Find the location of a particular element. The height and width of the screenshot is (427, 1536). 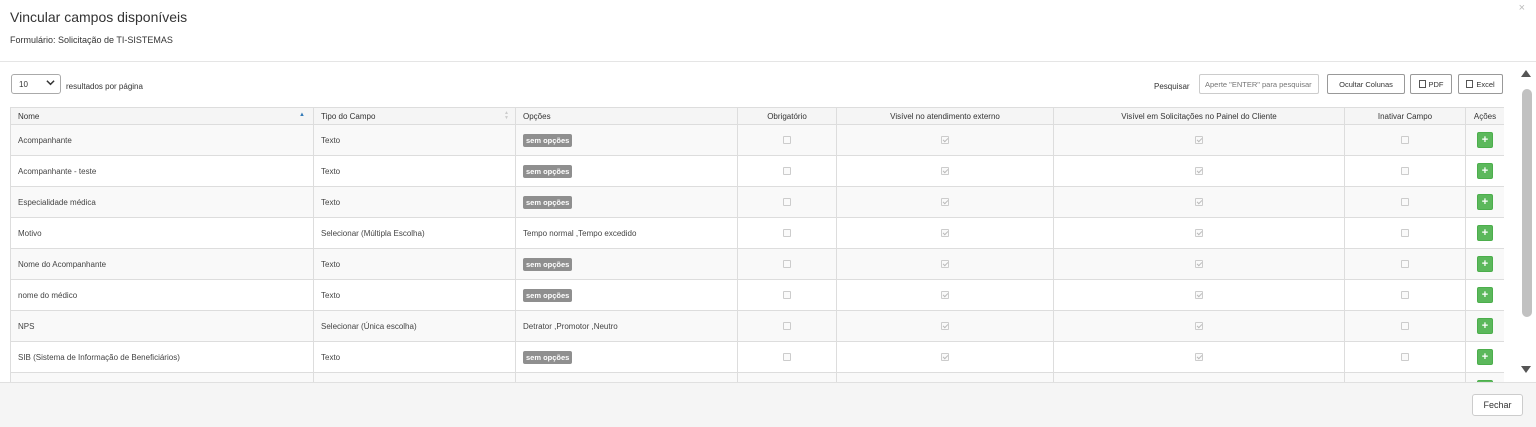

column-header-acoes: Ações is located at coordinates (1484, 116).